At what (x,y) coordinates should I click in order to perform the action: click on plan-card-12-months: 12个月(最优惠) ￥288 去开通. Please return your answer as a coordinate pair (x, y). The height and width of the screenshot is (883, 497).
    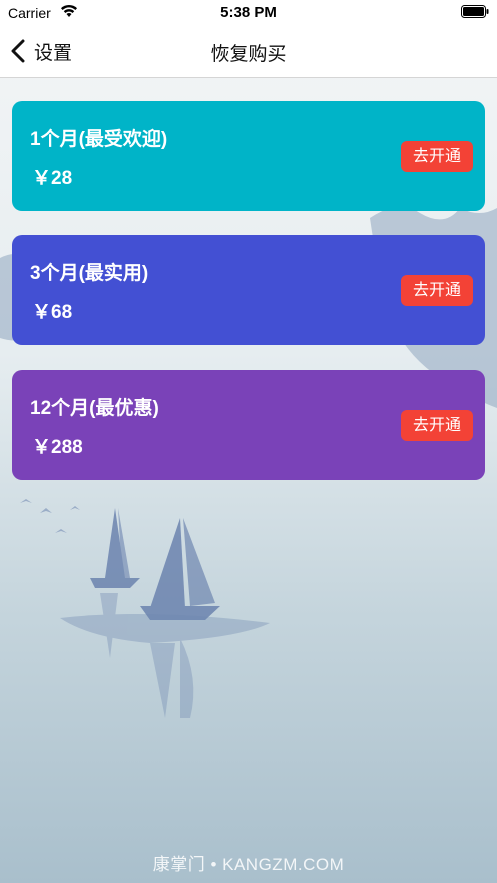
    Looking at the image, I should click on (248, 425).